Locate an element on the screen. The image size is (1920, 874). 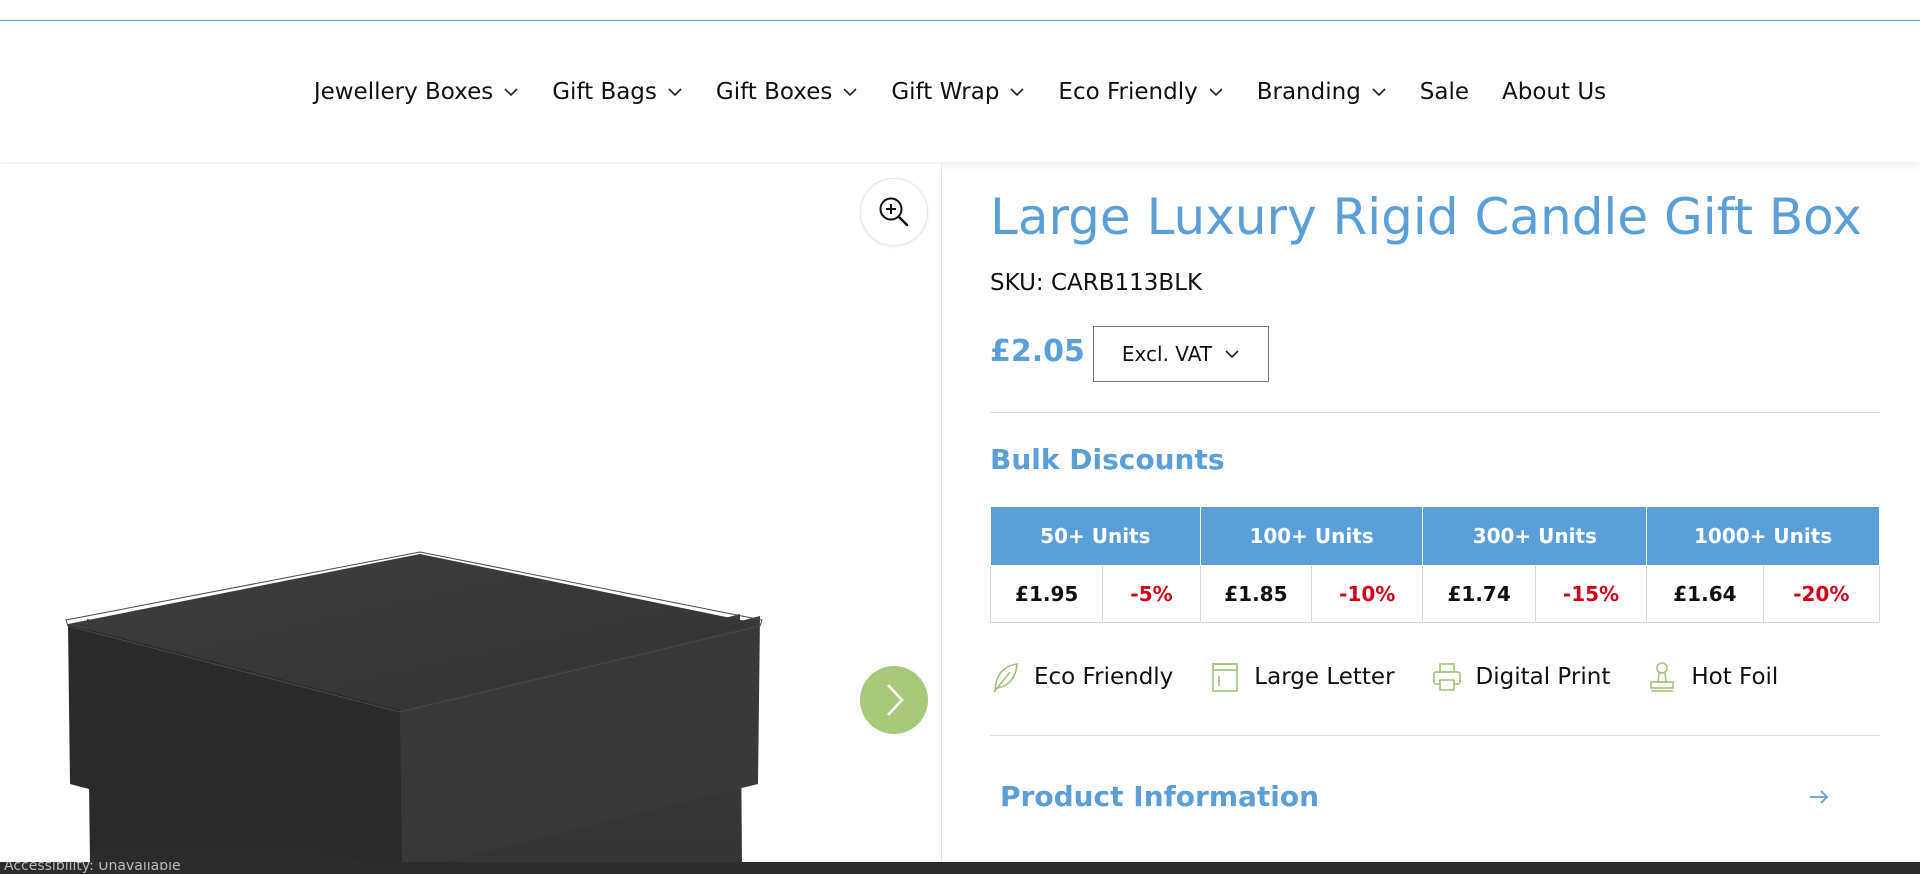
product-price: £2.05 is located at coordinates (1037, 351).